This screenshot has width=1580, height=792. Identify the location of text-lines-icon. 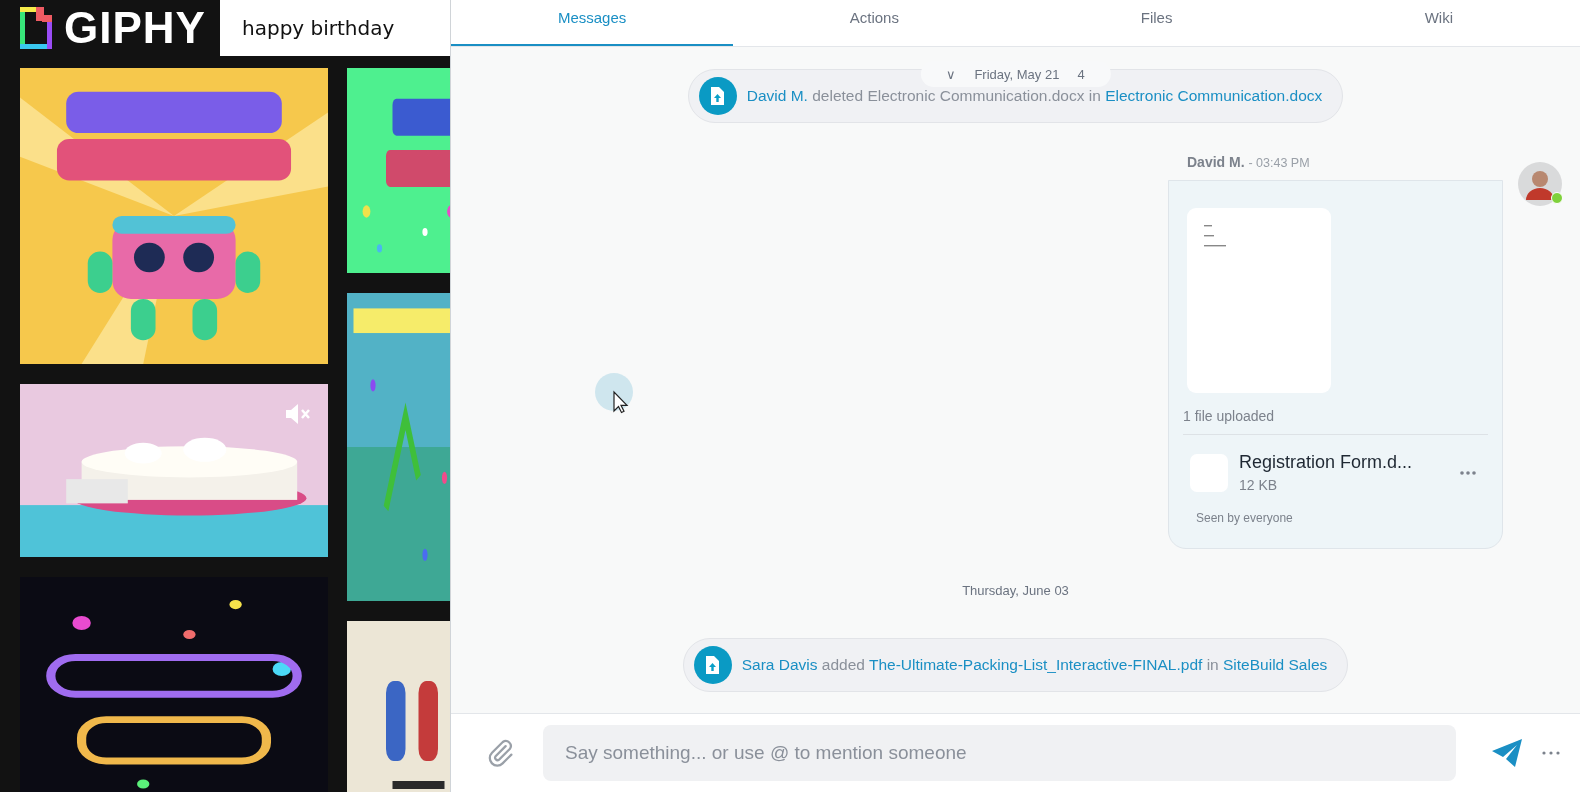
(1215, 236).